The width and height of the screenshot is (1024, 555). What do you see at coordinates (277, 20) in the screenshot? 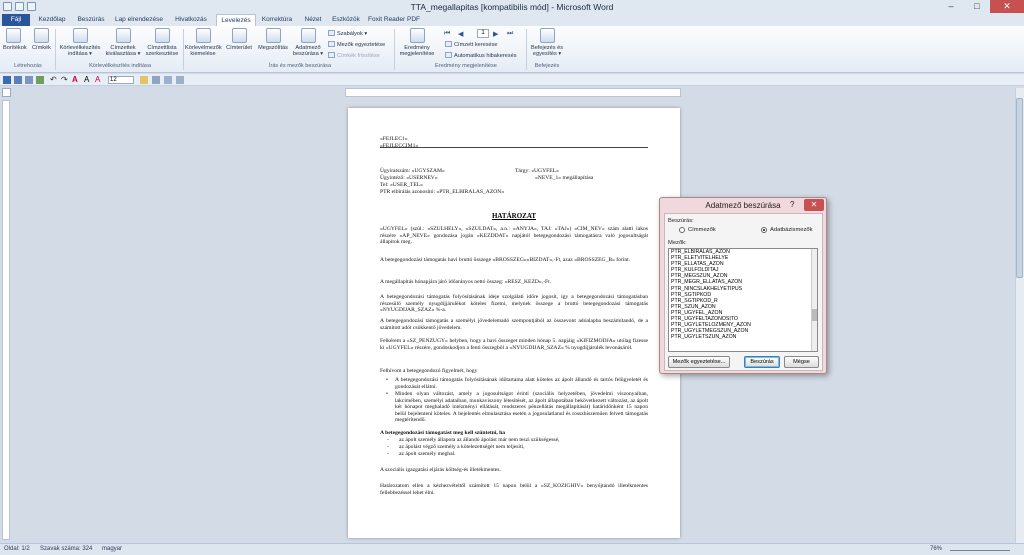
I see `tab-review: Korrektúra` at bounding box center [277, 20].